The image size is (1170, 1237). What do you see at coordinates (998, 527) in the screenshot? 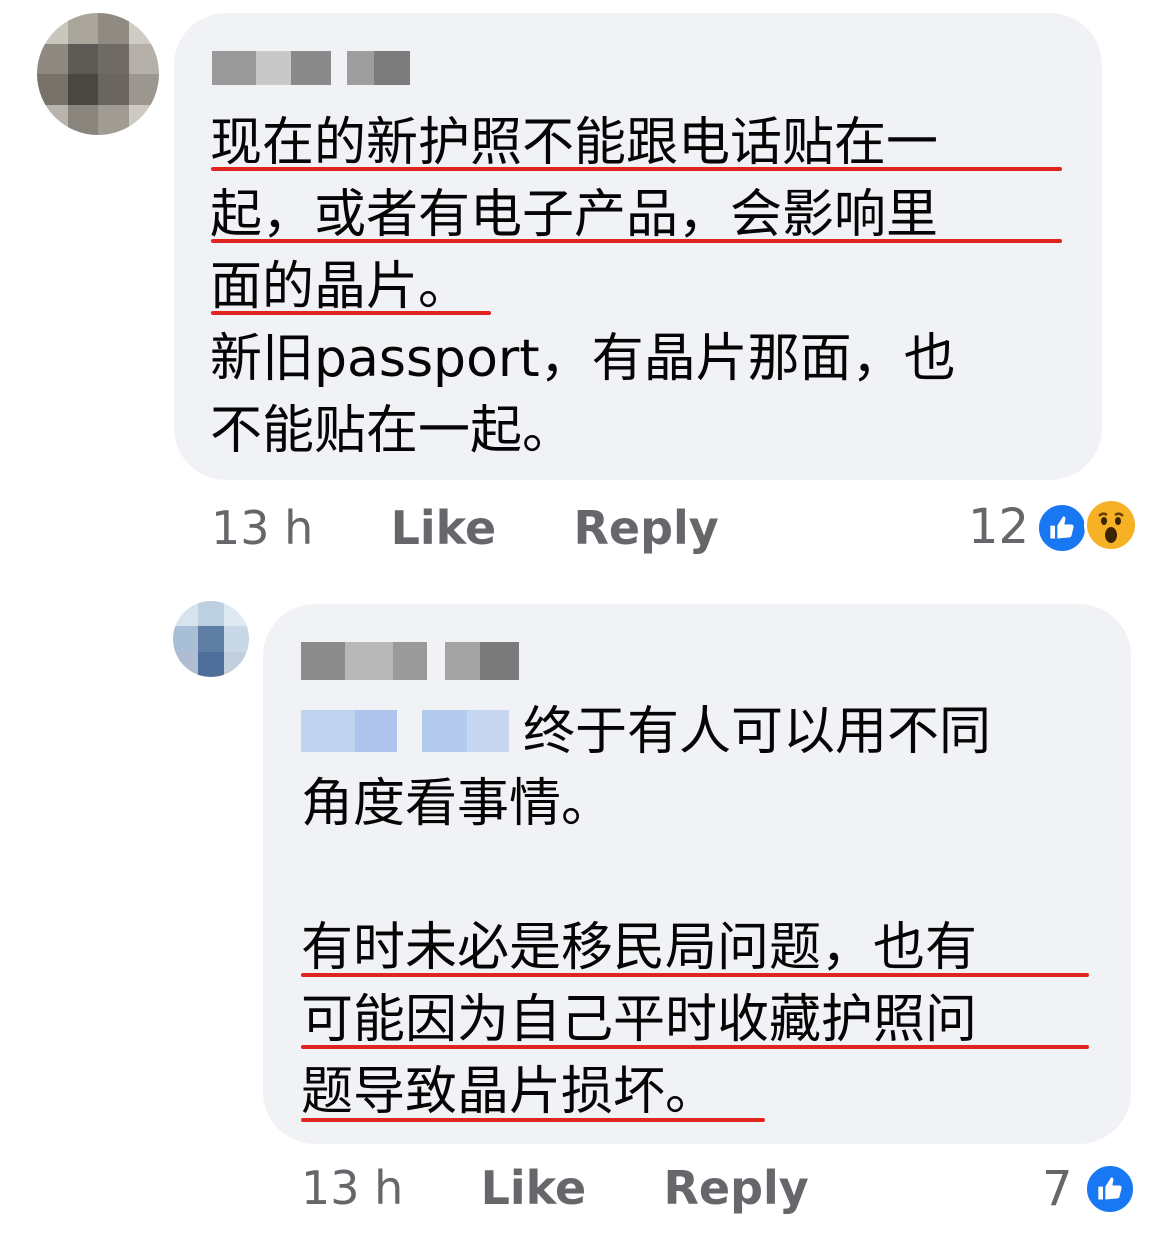
I see `reaction-count: 12` at bounding box center [998, 527].